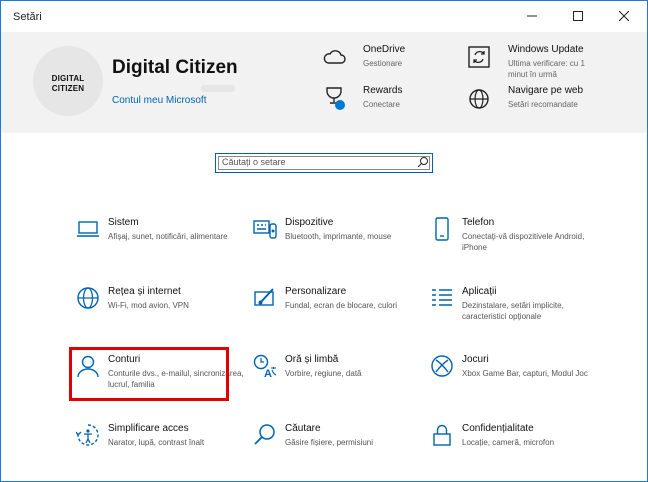 Image resolution: width=648 pixels, height=482 pixels. What do you see at coordinates (546, 69) in the screenshot?
I see `header-item-subtitle: Ultima verificare: cu 1 minut în urmă` at bounding box center [546, 69].